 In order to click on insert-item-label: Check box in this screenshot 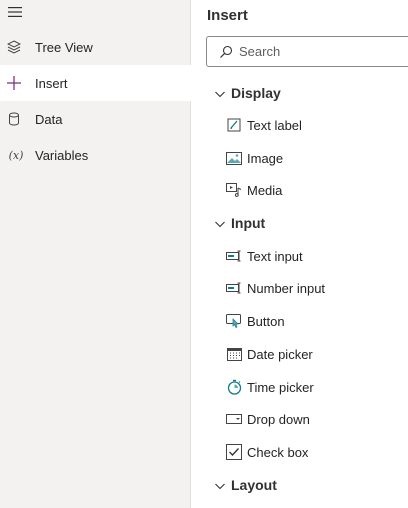, I will do `click(278, 452)`.